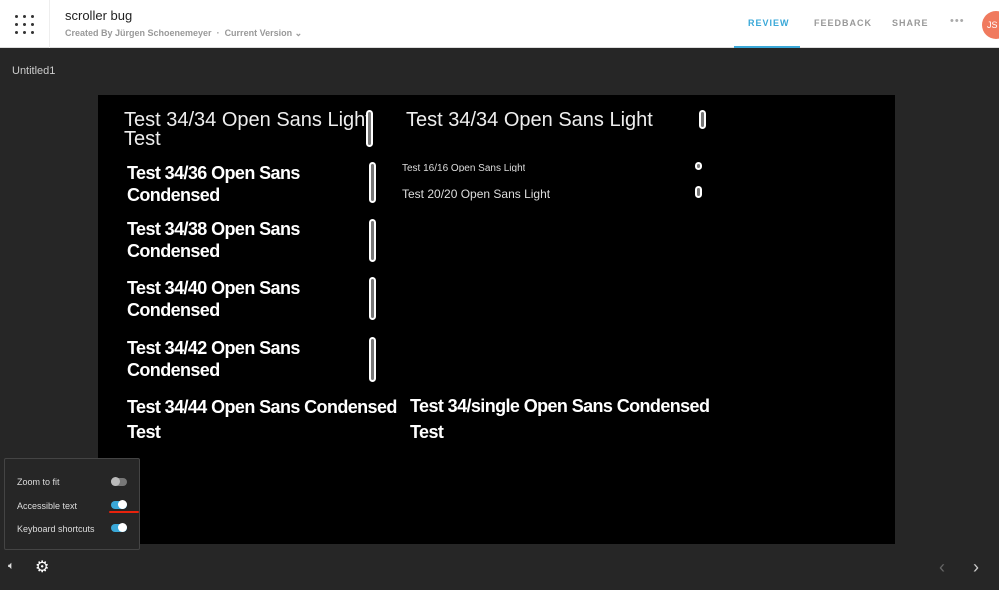 The image size is (999, 590). What do you see at coordinates (34, 71) in the screenshot?
I see `page-name: Untitled1` at bounding box center [34, 71].